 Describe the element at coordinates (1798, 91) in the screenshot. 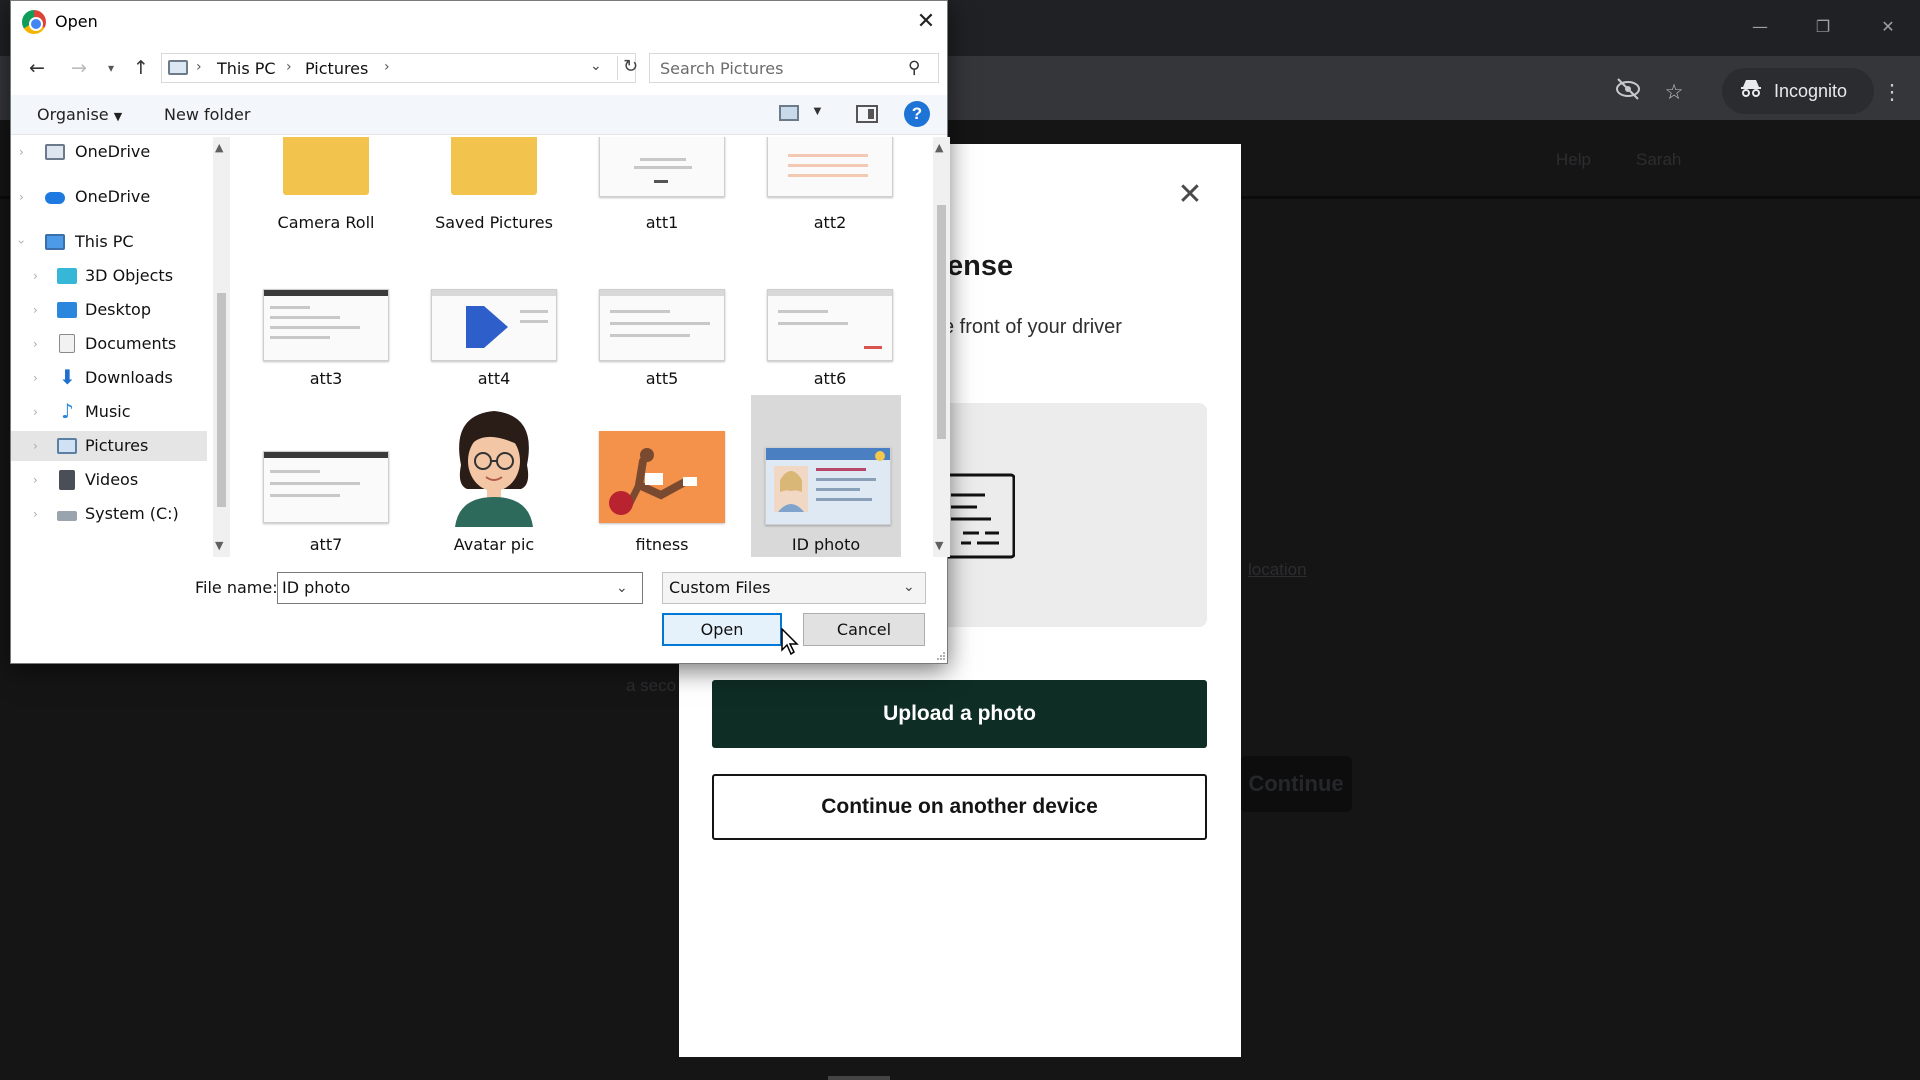

I see `incognito-indicator: Incognito` at that location.